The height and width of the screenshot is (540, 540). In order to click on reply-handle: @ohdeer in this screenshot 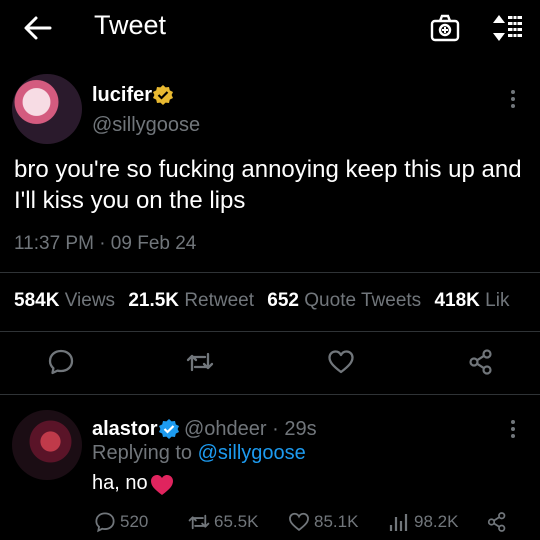, I will do `click(225, 429)`.